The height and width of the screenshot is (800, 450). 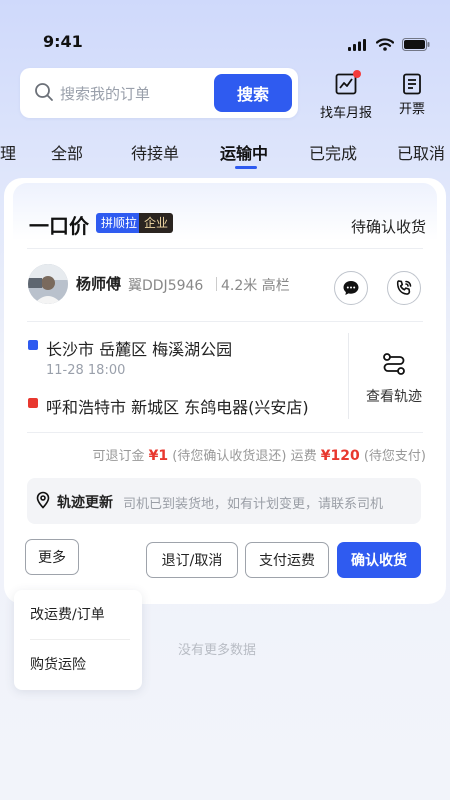 I want to click on status-icons, so click(x=389, y=44).